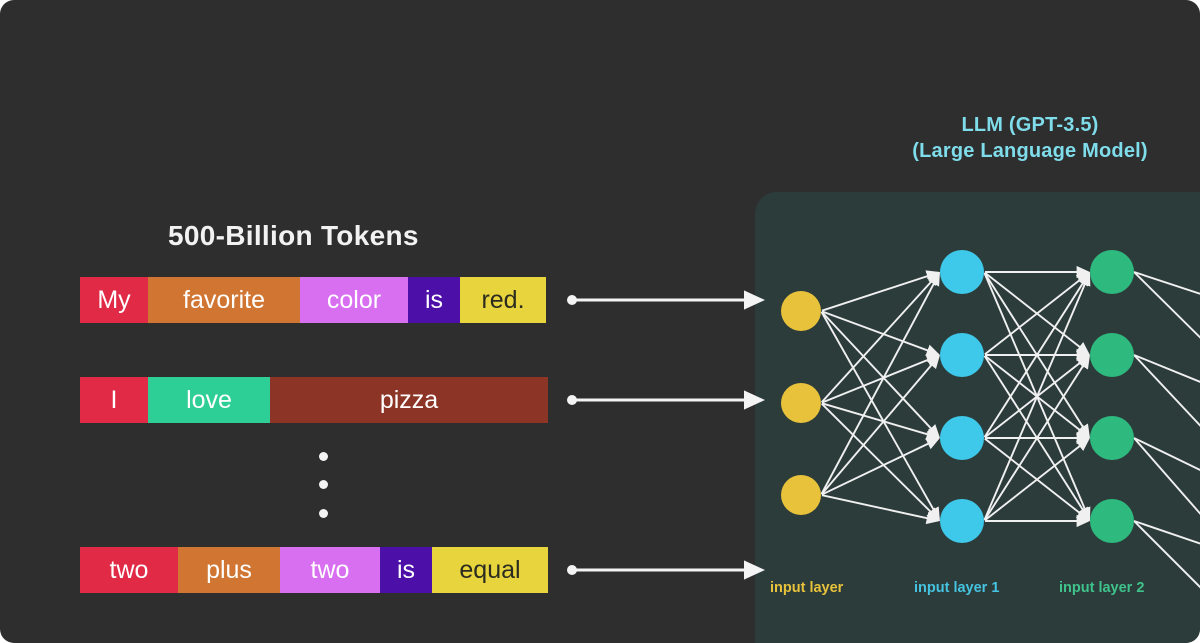 The image size is (1200, 643). What do you see at coordinates (1030, 138) in the screenshot?
I see `llm-title: LLM (GPT-3.5) (Large Language Model)` at bounding box center [1030, 138].